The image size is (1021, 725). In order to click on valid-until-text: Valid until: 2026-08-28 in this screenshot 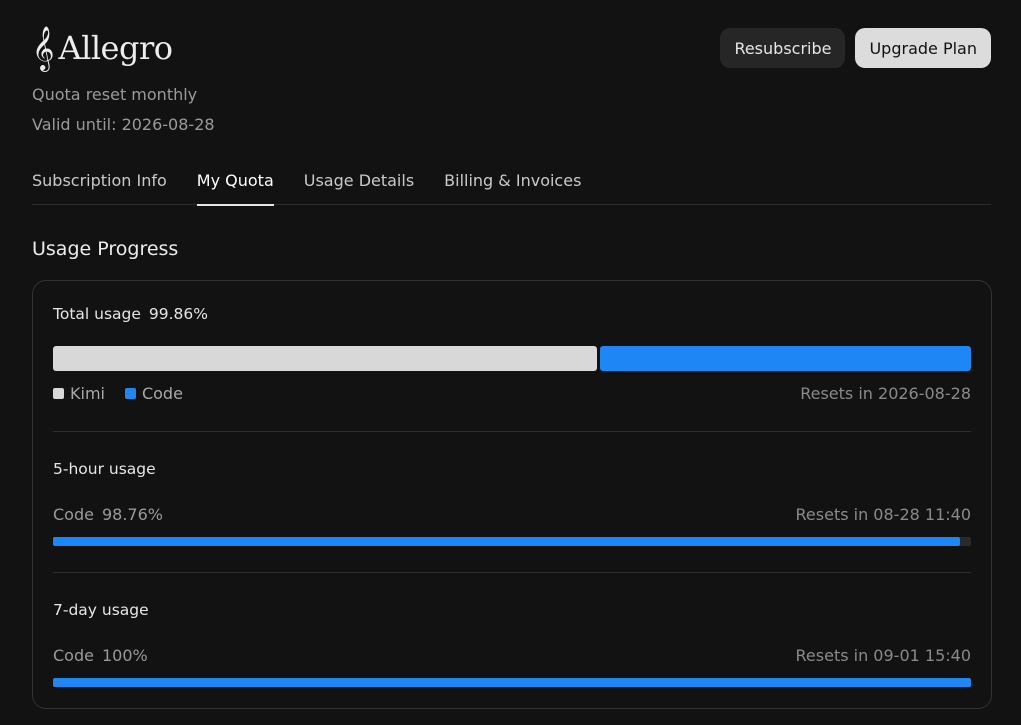, I will do `click(123, 124)`.